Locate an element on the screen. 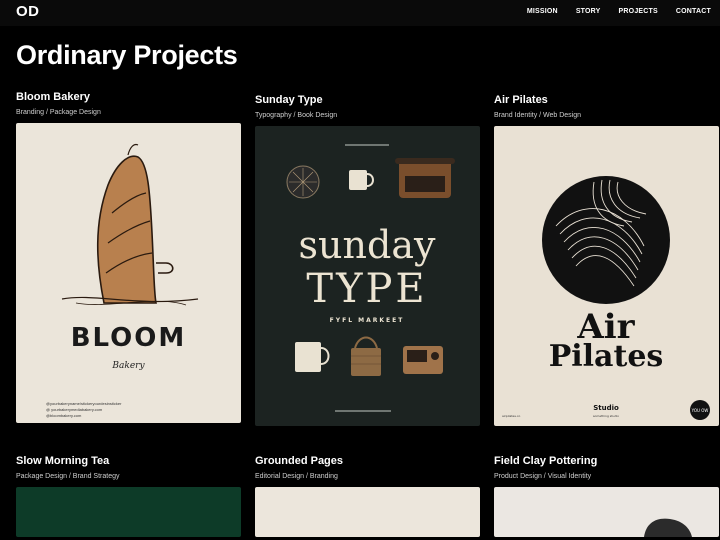  sunday-poster-art: sunday TYPE FYFL MARKEET is located at coordinates (370, 278).